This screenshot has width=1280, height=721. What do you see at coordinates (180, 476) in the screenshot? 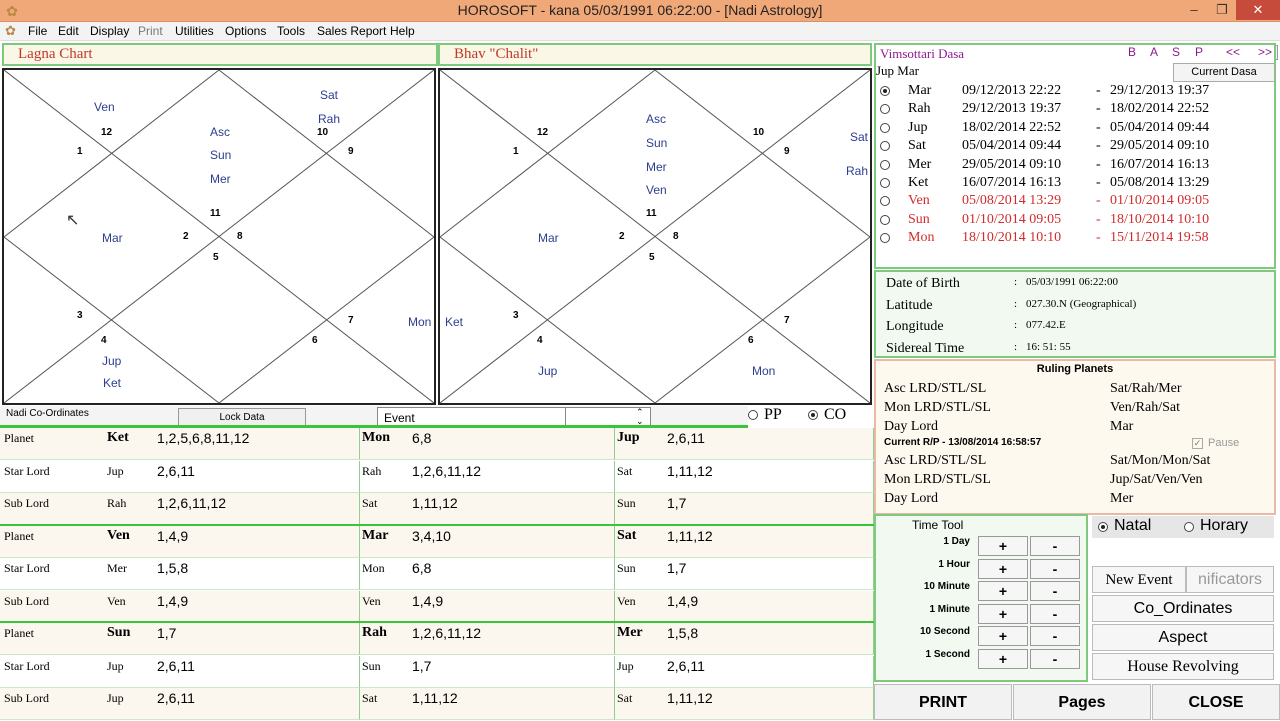
I see `table-cell: Star Lord Jup 2,6,11` at bounding box center [180, 476].